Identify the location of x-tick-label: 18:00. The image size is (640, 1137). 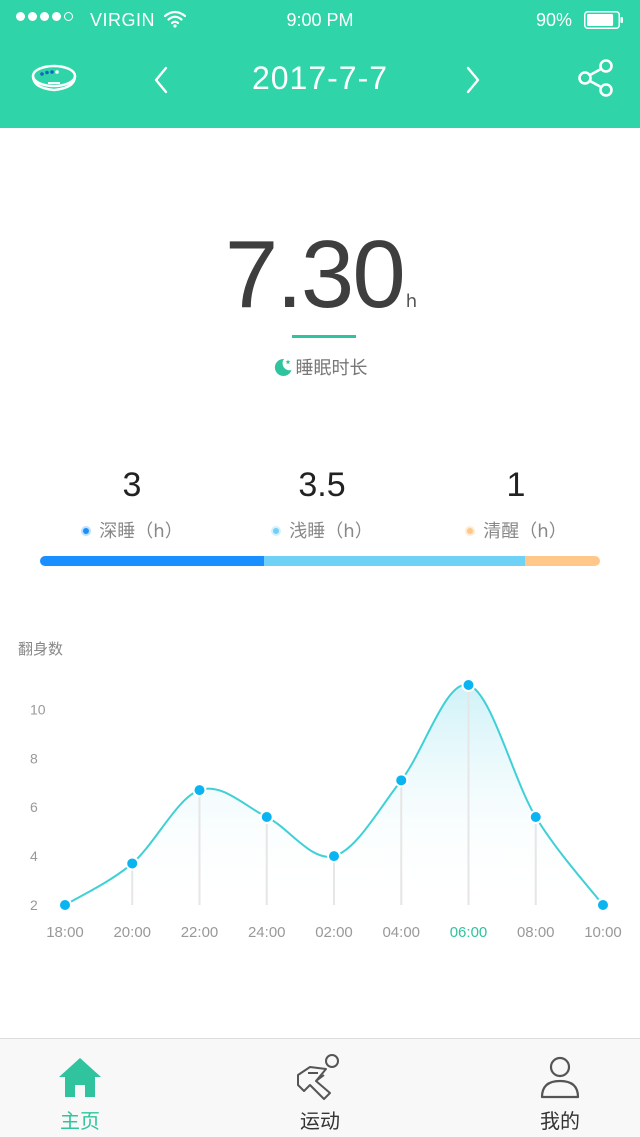
(65, 932).